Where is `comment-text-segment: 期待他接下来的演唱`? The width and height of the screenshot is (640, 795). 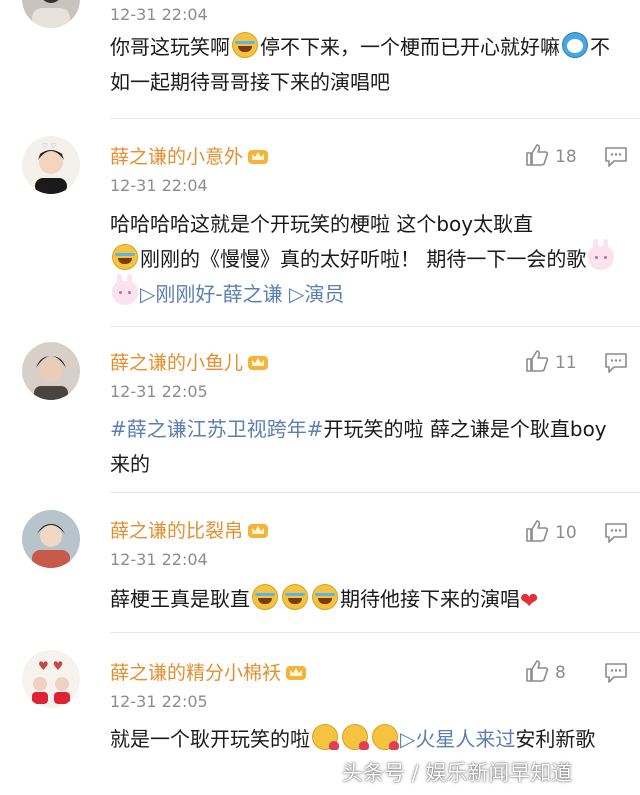
comment-text-segment: 期待他接下来的演唱 is located at coordinates (430, 599).